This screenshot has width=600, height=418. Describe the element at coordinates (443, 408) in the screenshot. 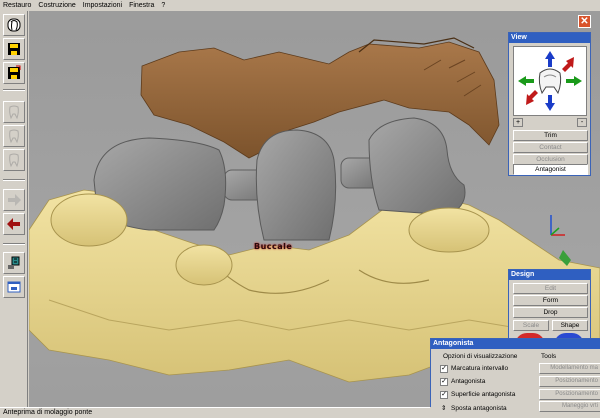

I see `move-spinner-icon: ⇕` at that location.